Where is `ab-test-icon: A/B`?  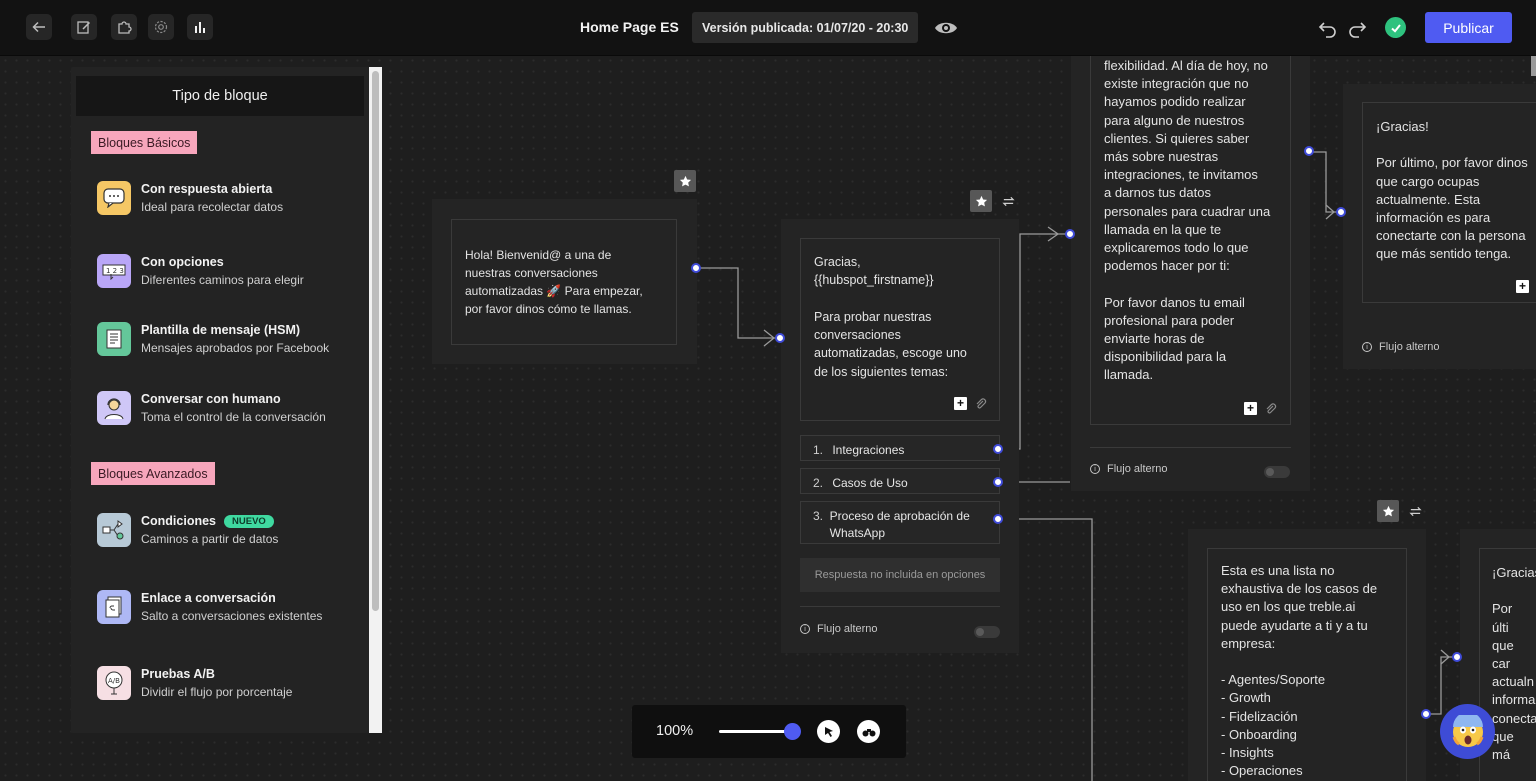
ab-test-icon: A/B is located at coordinates (114, 683).